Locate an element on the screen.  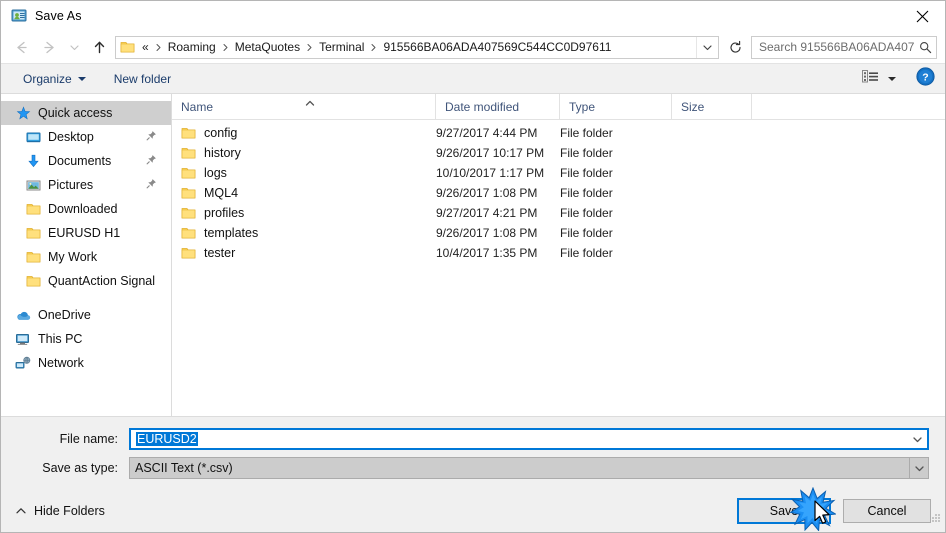
view-layout-button is located at coordinates (879, 79).